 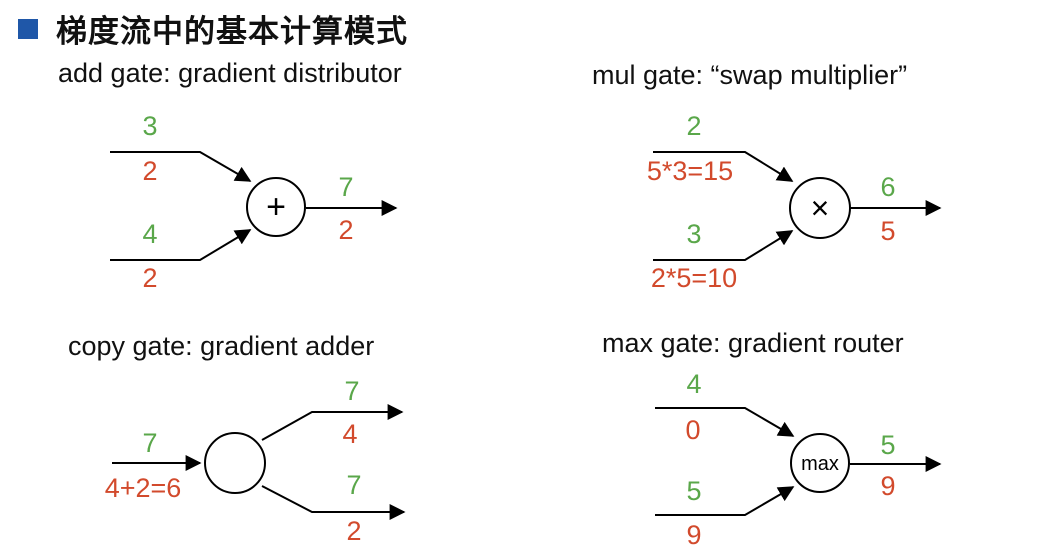 What do you see at coordinates (345, 187) in the screenshot?
I see `add-output-value: 7` at bounding box center [345, 187].